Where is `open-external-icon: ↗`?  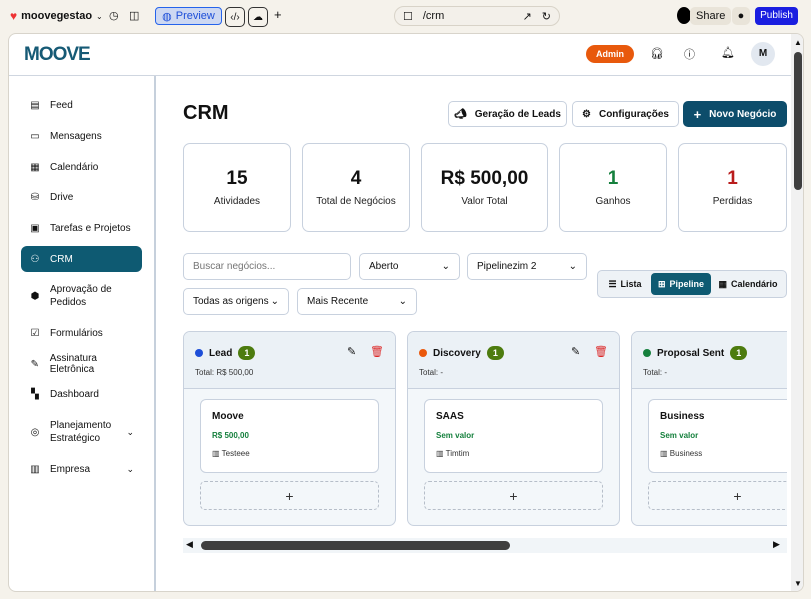
open-external-icon: ↗ is located at coordinates (527, 16).